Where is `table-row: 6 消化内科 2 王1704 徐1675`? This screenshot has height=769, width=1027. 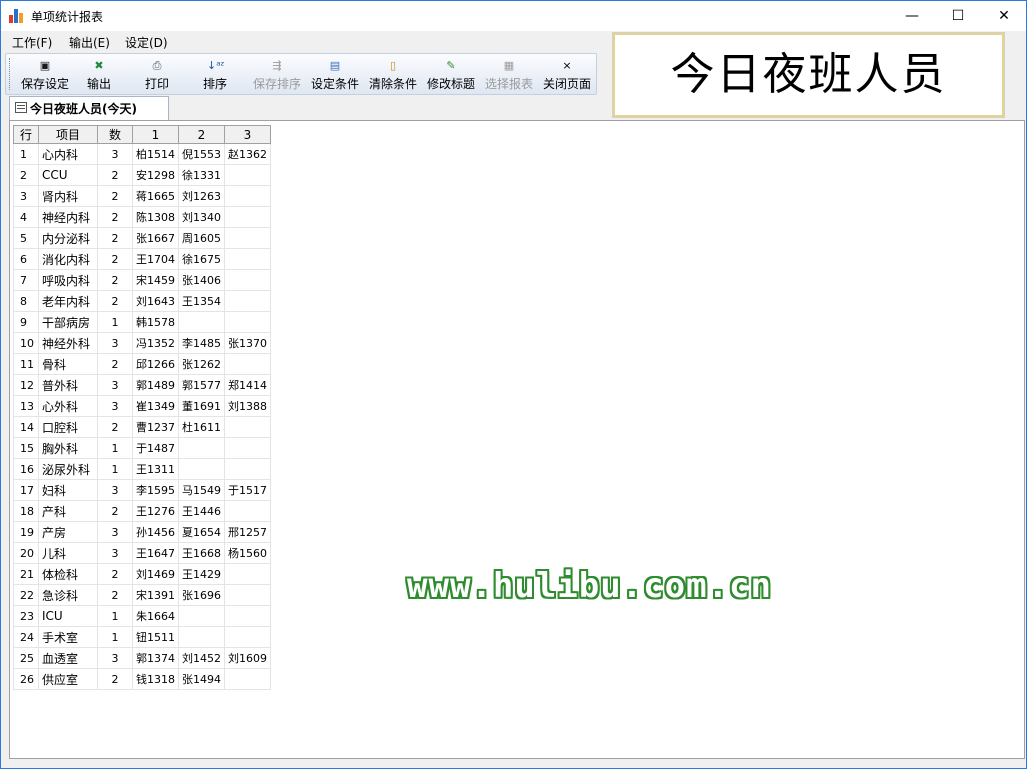
table-row: 6 消化内科 2 王1704 徐1675 is located at coordinates (142, 259).